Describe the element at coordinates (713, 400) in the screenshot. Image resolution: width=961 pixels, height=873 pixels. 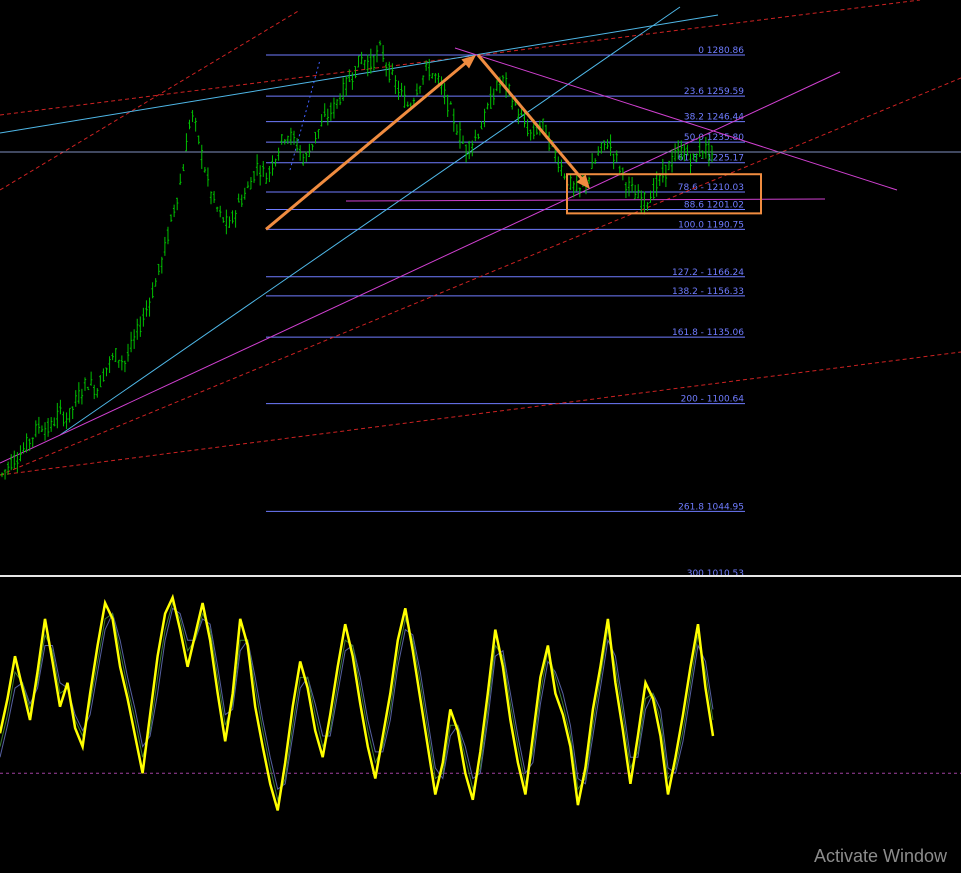
I see `fib-level-label: 200 - 1100.64` at that location.